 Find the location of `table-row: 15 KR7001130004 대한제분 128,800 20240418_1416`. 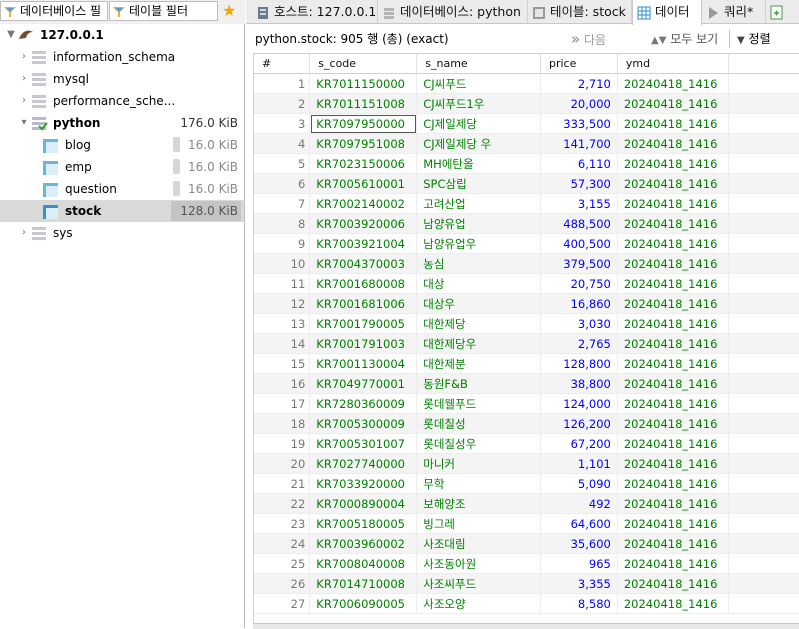

table-row: 15 KR7001130004 대한제분 128,800 20240418_1416 is located at coordinates (526, 363).